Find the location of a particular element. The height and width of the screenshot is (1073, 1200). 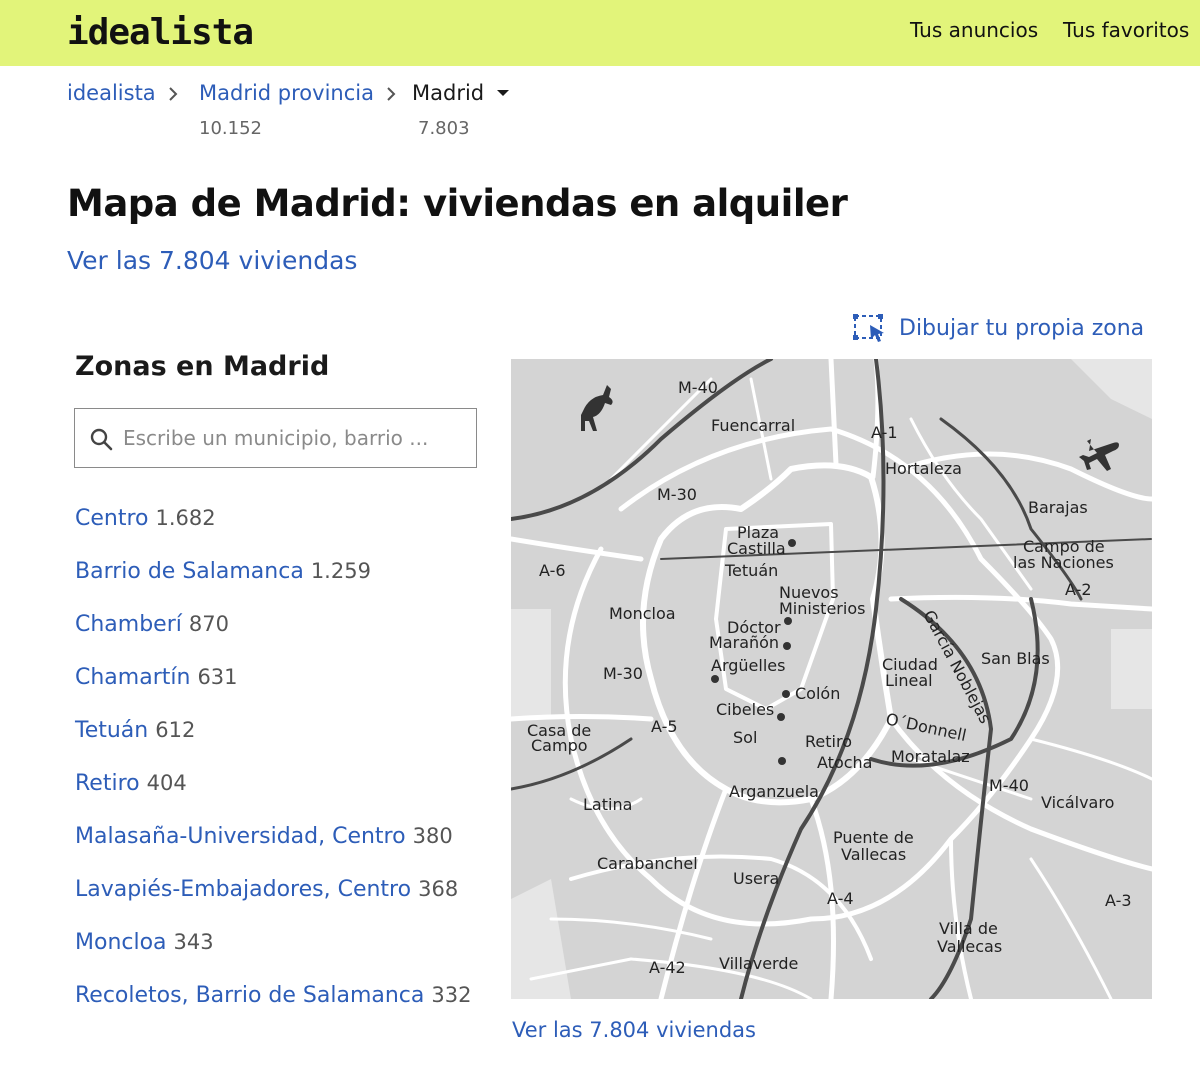

svg-text: Arganzuela is located at coordinates (774, 791).